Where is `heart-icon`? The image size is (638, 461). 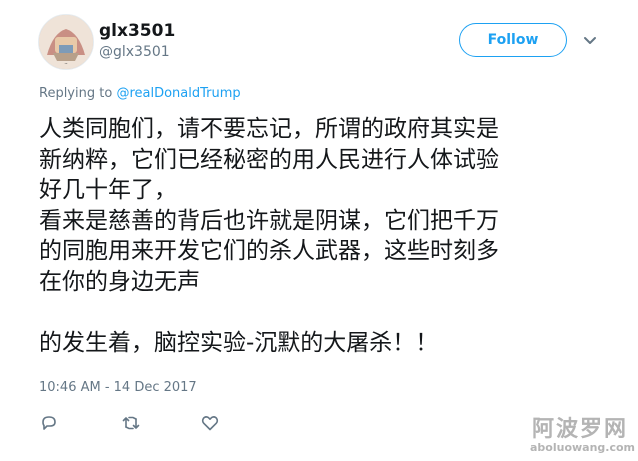
heart-icon is located at coordinates (210, 423).